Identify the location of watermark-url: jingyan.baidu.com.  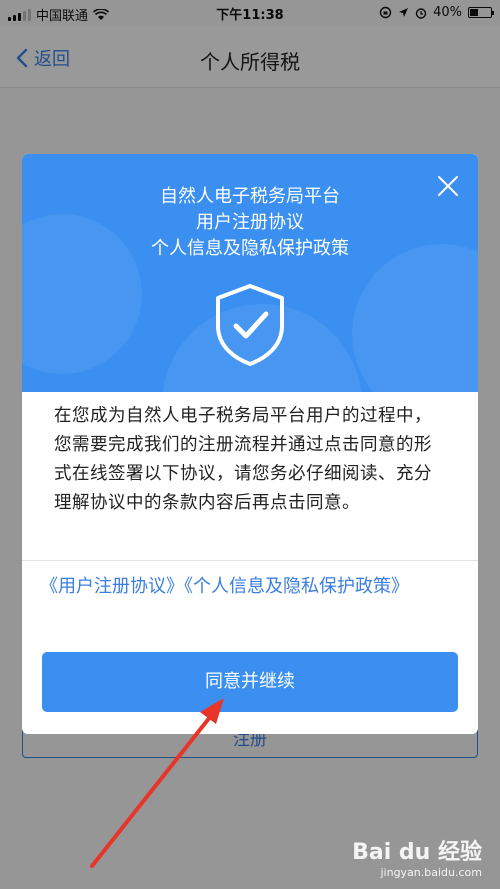
(431, 872).